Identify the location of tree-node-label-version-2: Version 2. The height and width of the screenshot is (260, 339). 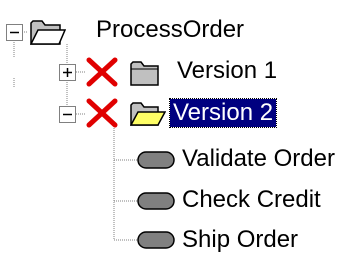
(223, 113).